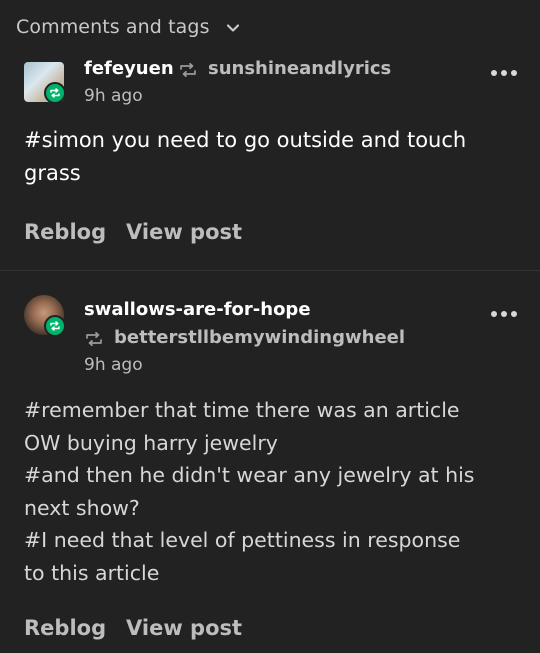 The height and width of the screenshot is (653, 540). I want to click on comment-text-line: grass, so click(52, 173).